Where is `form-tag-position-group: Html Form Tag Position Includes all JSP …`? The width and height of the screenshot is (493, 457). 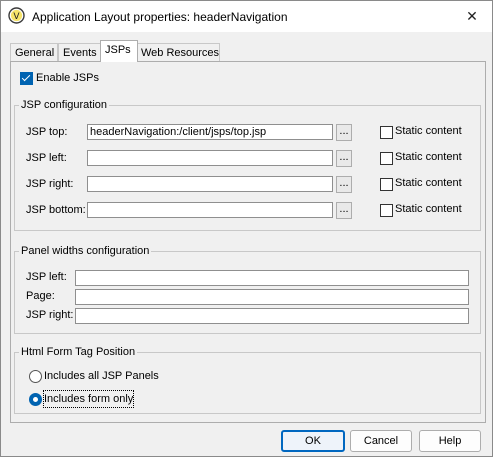 form-tag-position-group: Html Form Tag Position Includes all JSP … is located at coordinates (247, 379).